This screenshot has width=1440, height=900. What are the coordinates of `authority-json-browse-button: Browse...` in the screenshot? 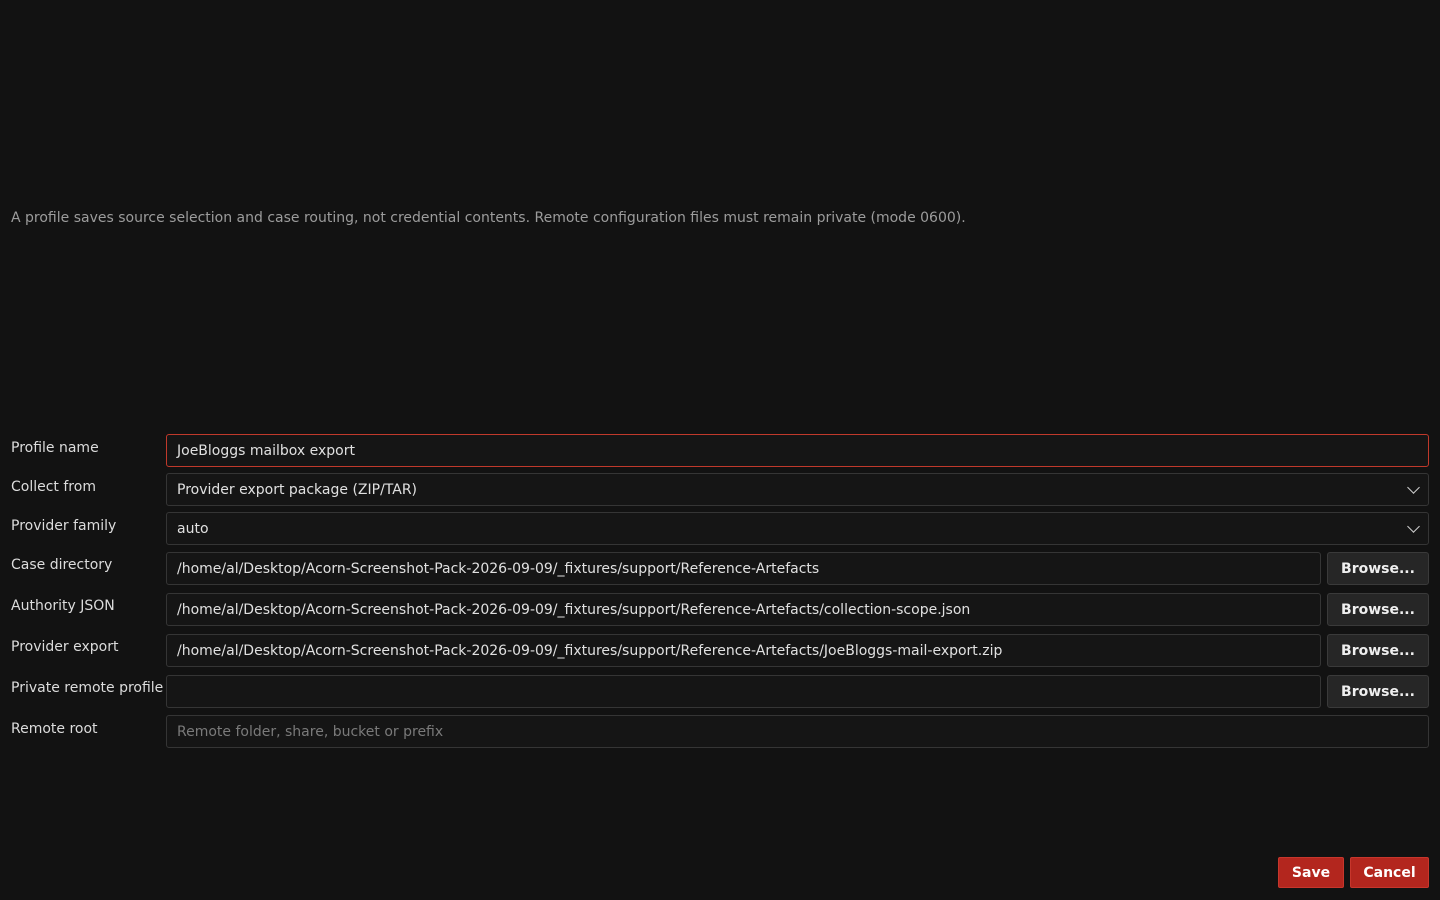 It's located at (1378, 609).